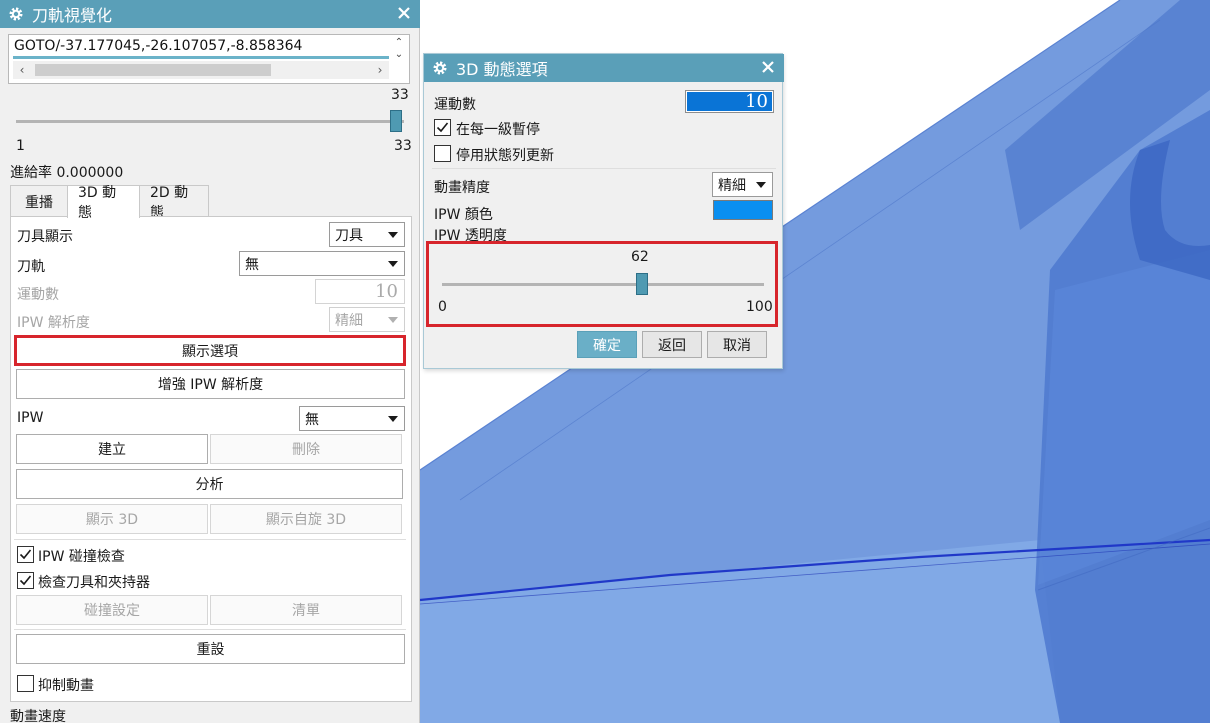  I want to click on dialog-motion-count-value: 10, so click(729, 101).